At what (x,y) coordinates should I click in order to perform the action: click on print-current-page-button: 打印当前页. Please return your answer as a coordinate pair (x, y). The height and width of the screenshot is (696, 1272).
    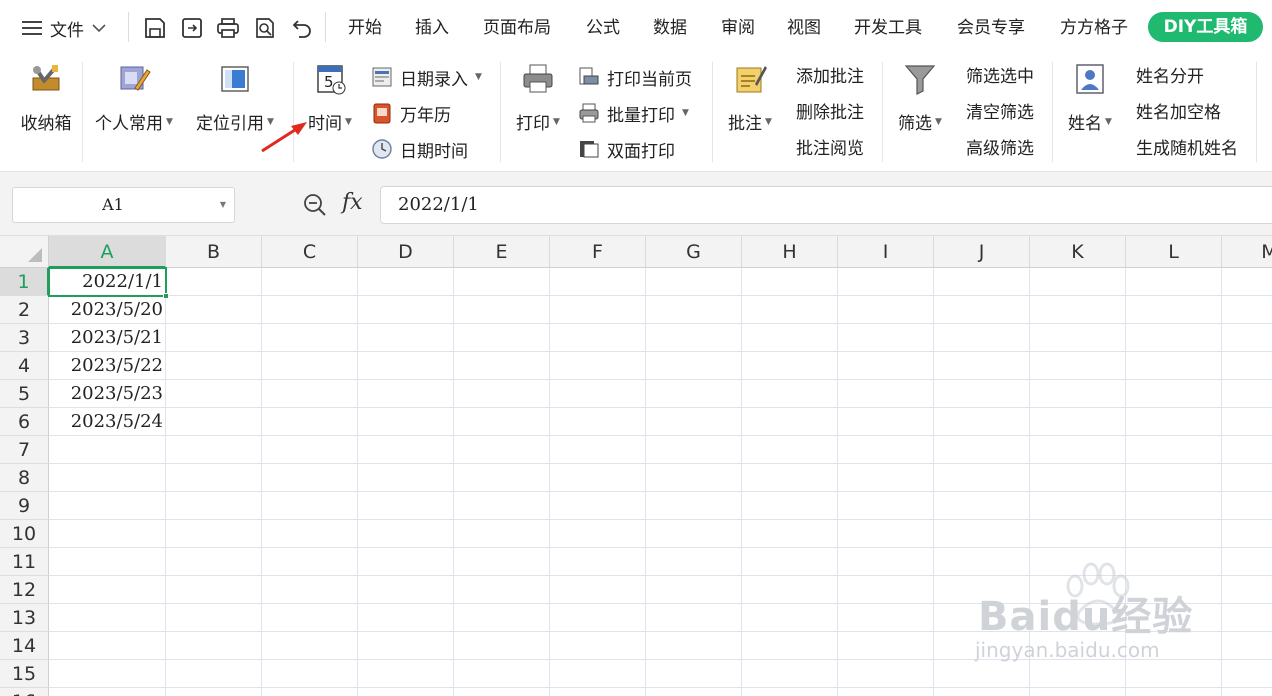
    Looking at the image, I should click on (635, 77).